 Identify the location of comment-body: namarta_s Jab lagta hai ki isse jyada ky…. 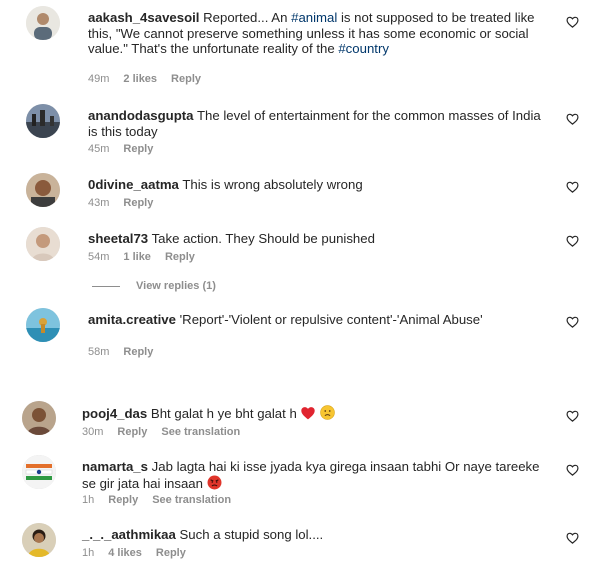
(317, 475).